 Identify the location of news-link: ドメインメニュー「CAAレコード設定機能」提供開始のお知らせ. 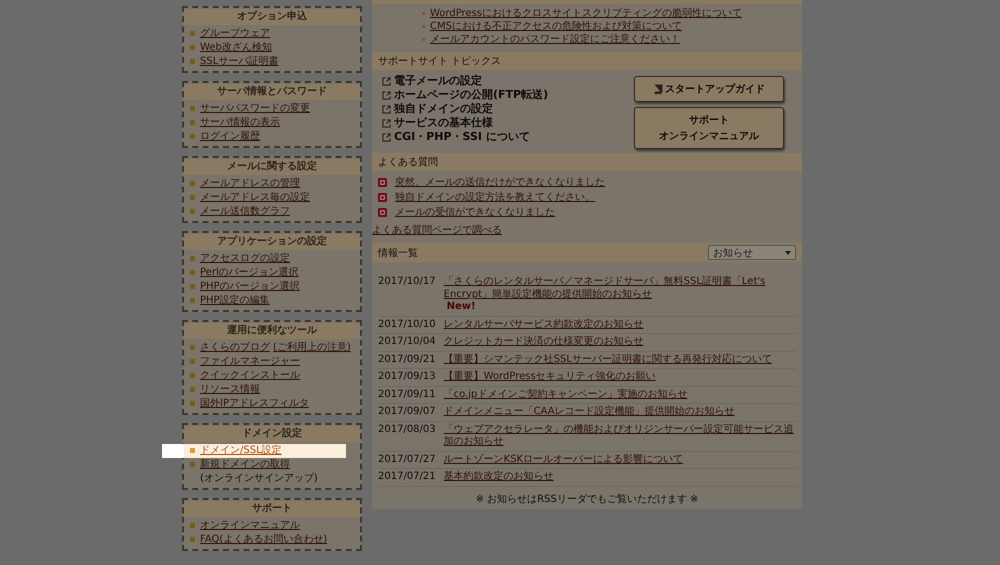
(589, 412).